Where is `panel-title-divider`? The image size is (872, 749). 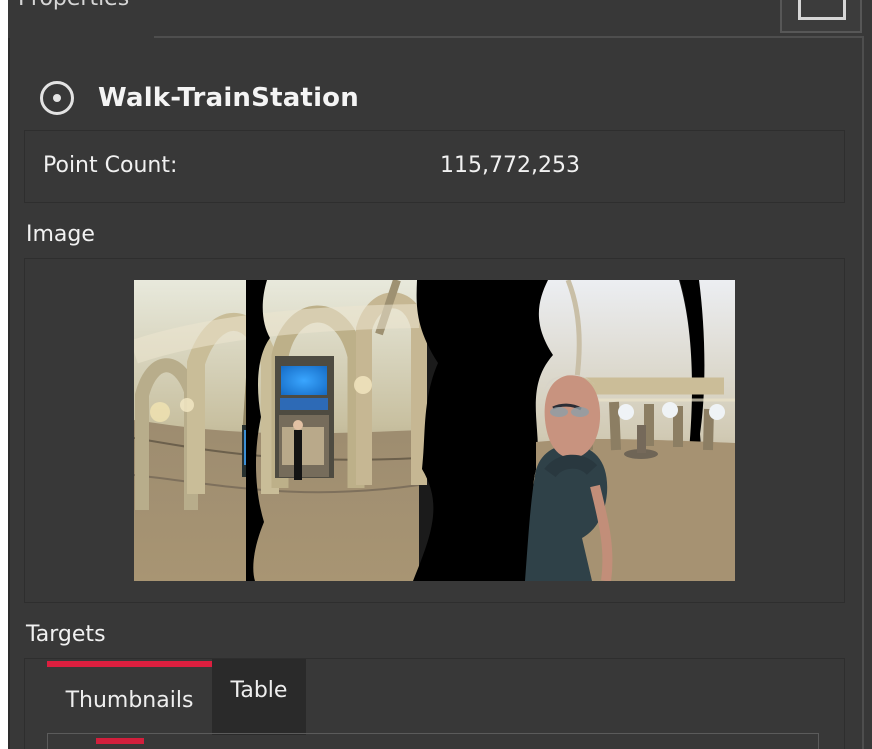
panel-title-divider is located at coordinates (509, 37).